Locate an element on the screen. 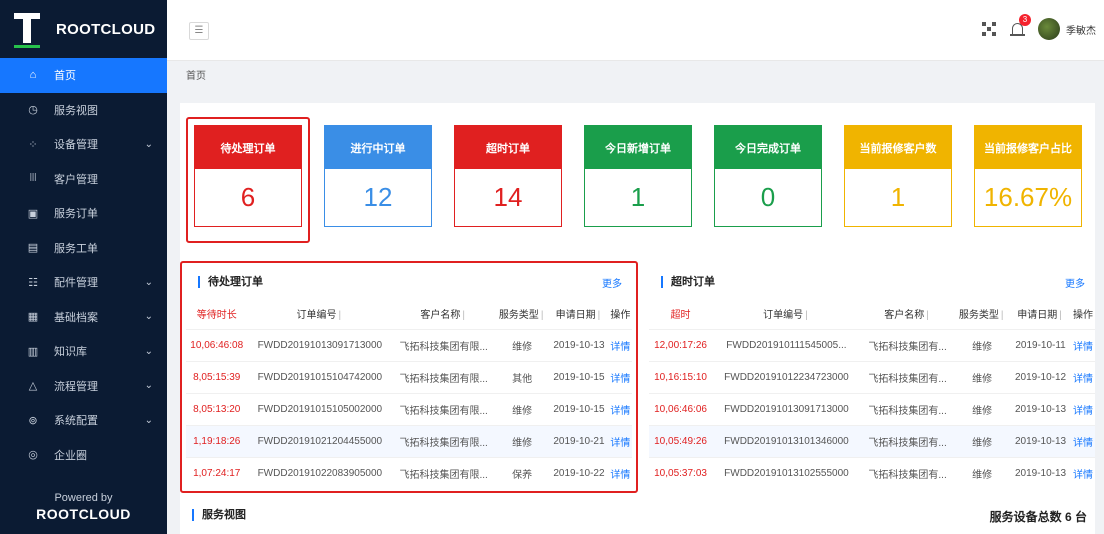 The width and height of the screenshot is (1104, 534). sidebar-item-7: ▦ 基础档案 ⌄ is located at coordinates (83, 317).